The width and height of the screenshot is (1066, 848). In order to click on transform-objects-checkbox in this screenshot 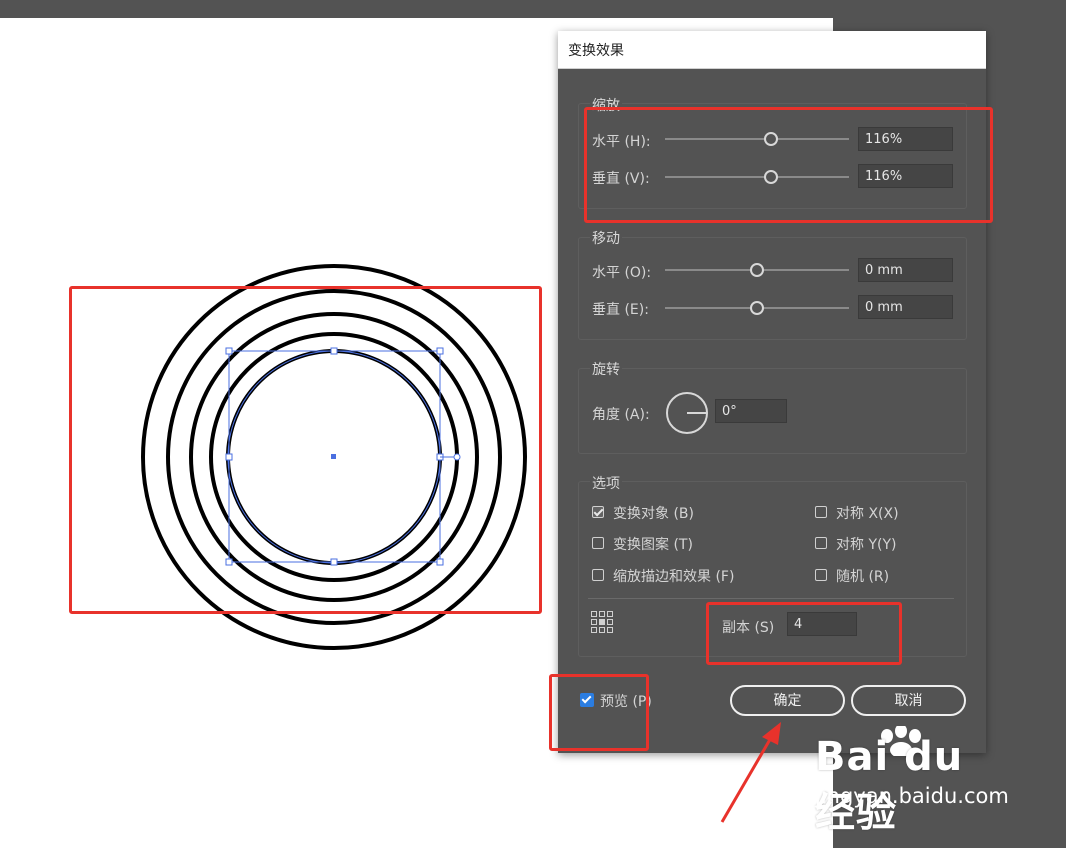, I will do `click(598, 512)`.